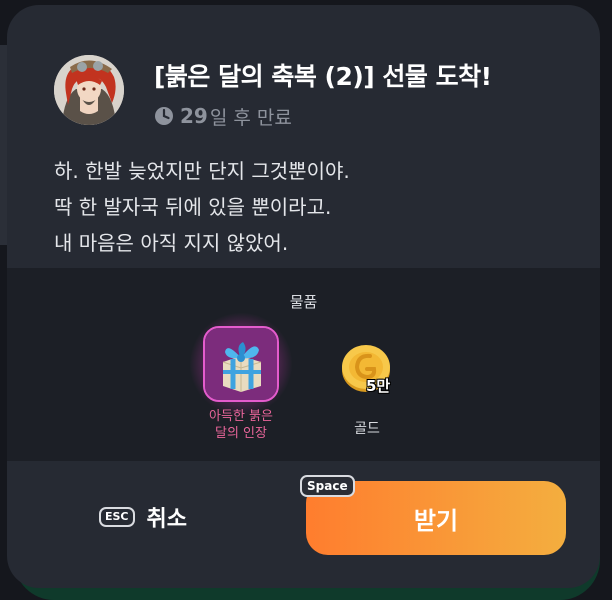  I want to click on clock-icon, so click(164, 116).